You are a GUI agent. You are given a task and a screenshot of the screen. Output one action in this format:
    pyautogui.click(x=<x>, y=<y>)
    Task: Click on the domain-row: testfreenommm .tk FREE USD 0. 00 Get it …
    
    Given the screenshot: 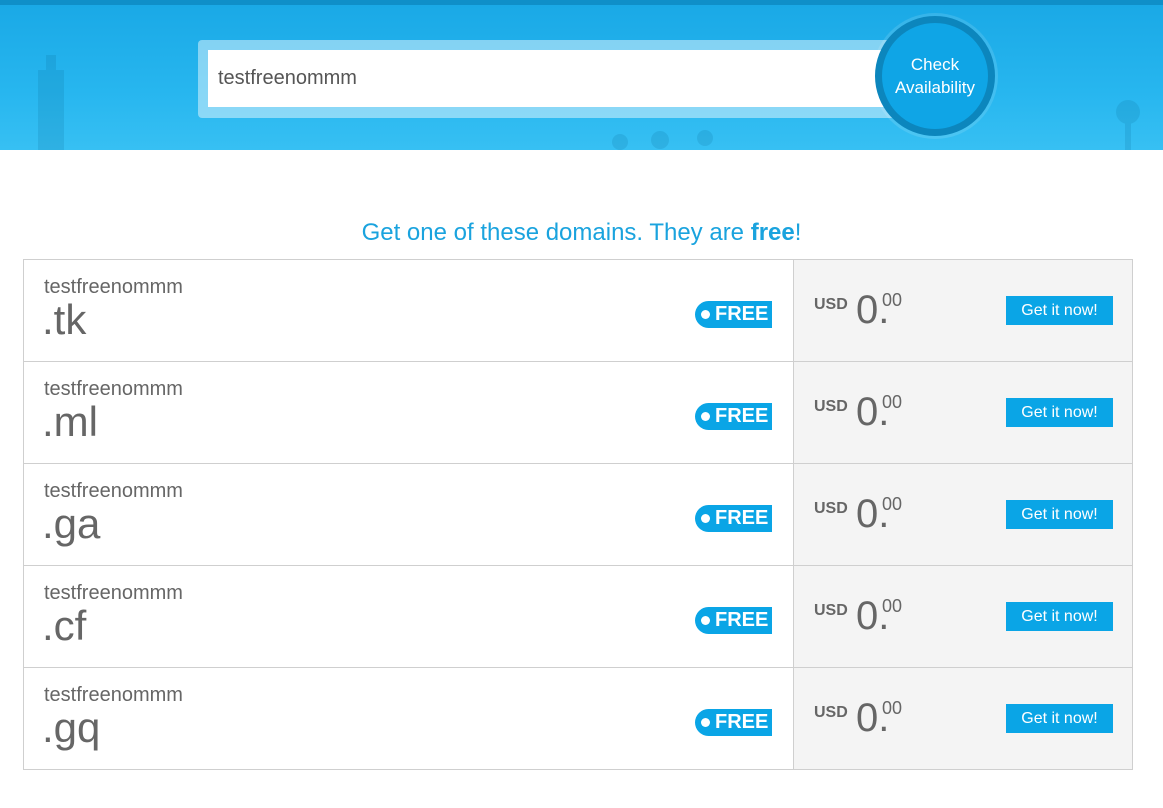 What is the action you would take?
    pyautogui.click(x=578, y=311)
    